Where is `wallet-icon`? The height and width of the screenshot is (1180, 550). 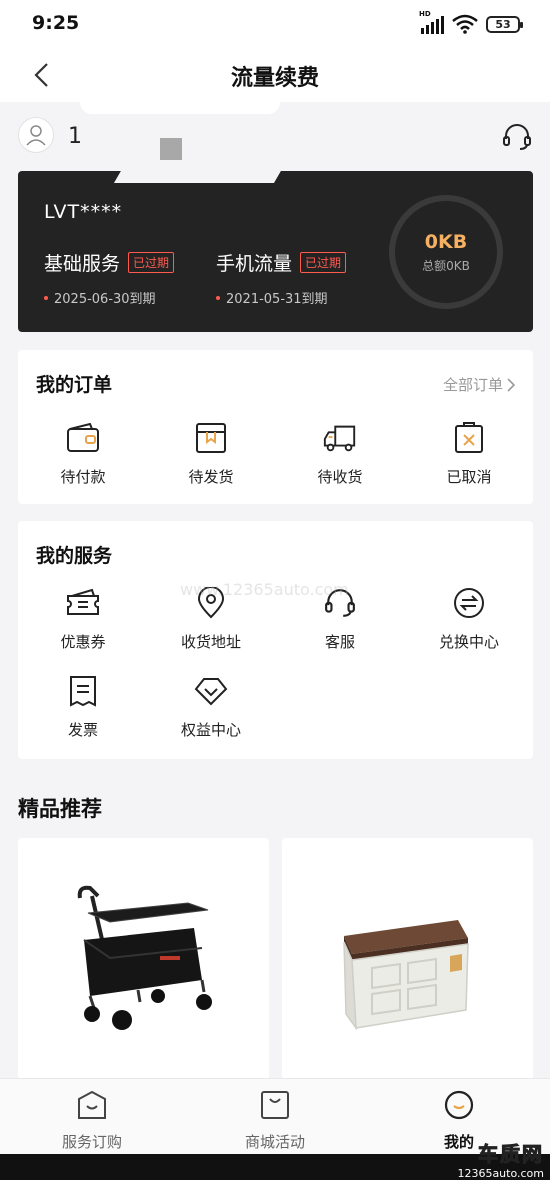
wallet-icon is located at coordinates (83, 438).